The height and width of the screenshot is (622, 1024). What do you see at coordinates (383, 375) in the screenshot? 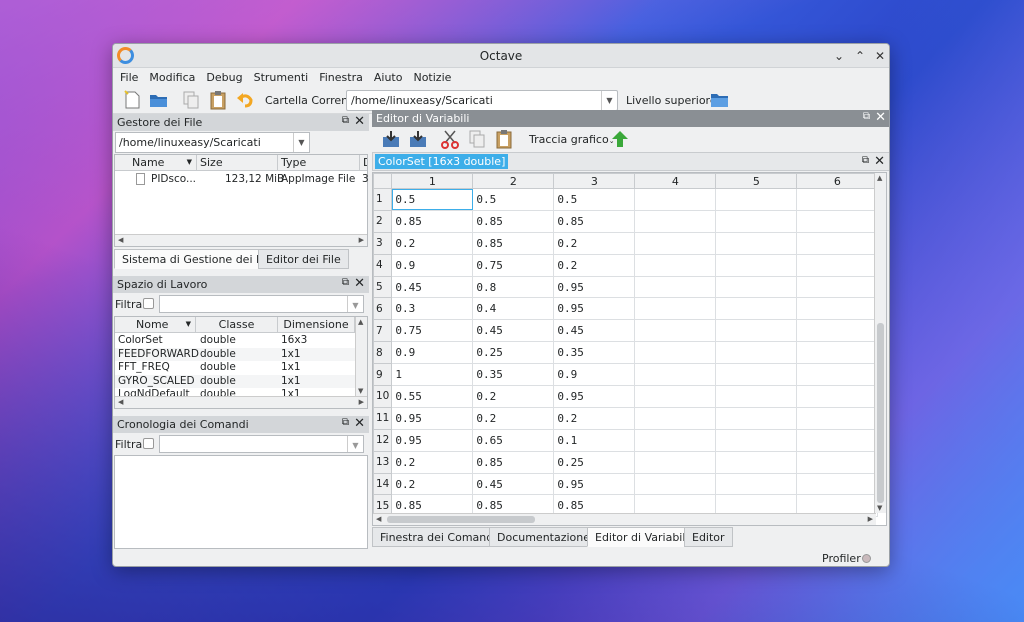
I see `row-header: 9` at bounding box center [383, 375].